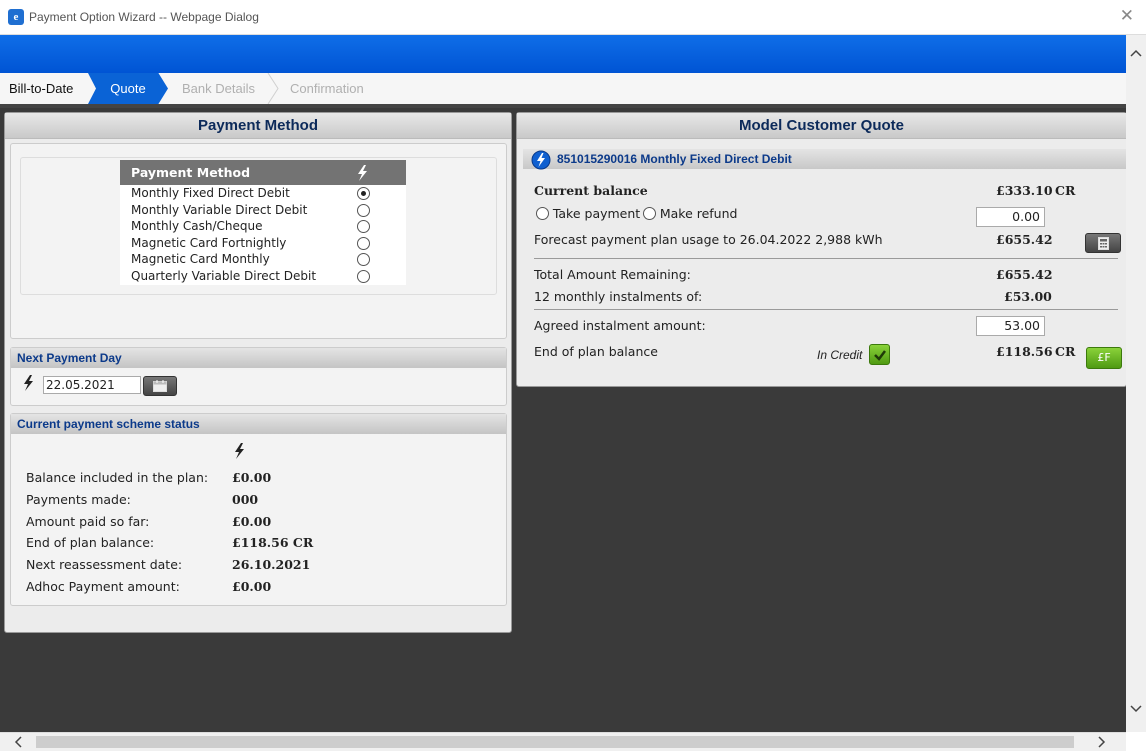 This screenshot has width=1146, height=752. Describe the element at coordinates (258, 126) in the screenshot. I see `panel-title: Payment Method` at that location.